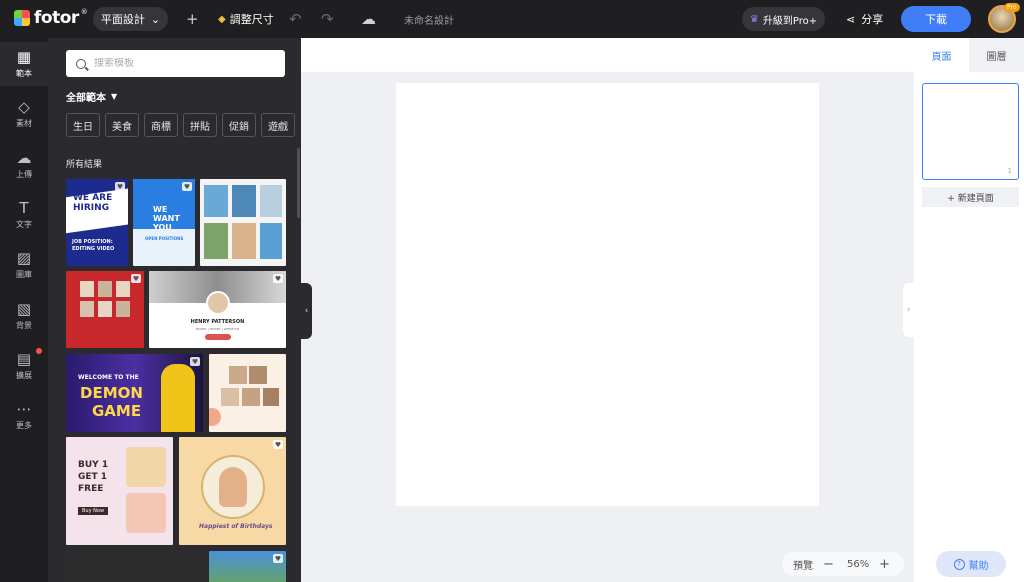 The height and width of the screenshot is (582, 1024). I want to click on chip-collage: 拼貼, so click(200, 125).